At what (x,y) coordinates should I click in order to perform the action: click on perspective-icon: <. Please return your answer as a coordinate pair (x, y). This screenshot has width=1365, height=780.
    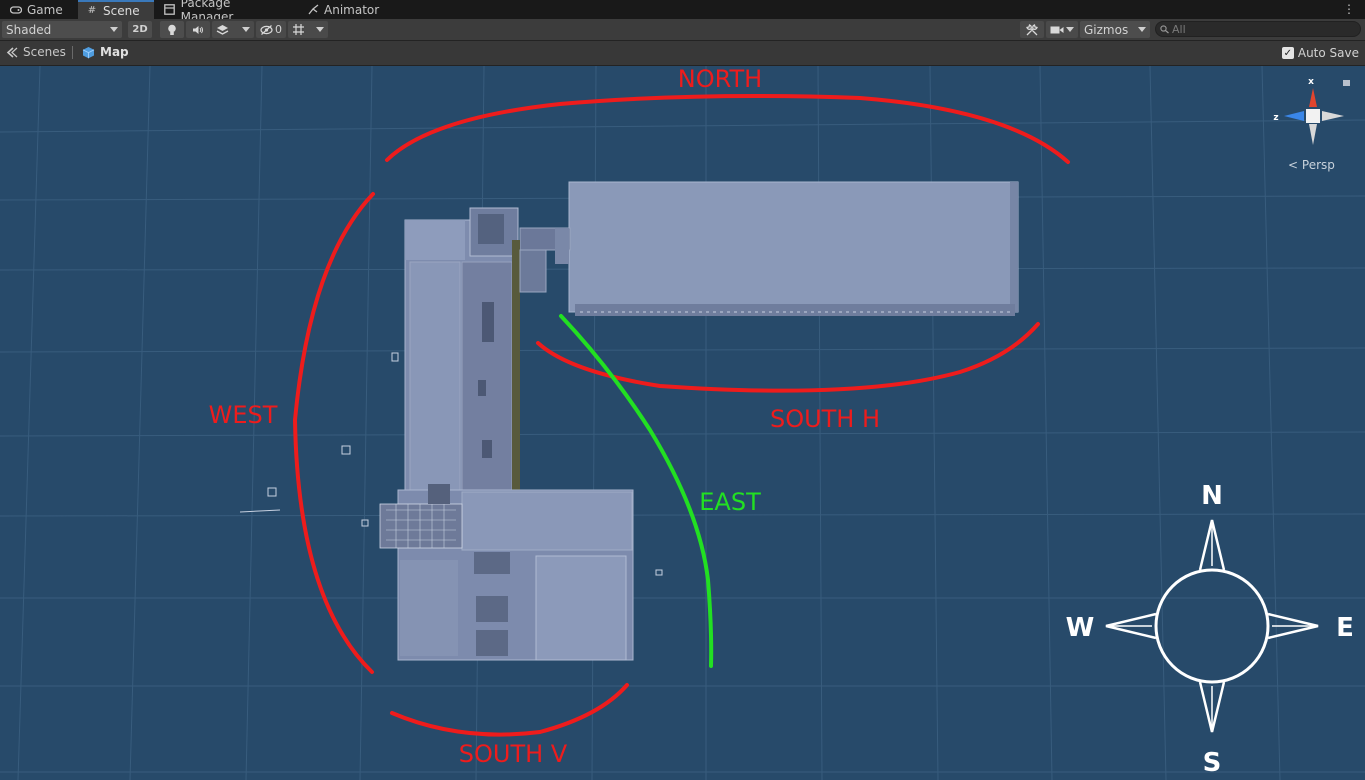
    Looking at the image, I should click on (1293, 165).